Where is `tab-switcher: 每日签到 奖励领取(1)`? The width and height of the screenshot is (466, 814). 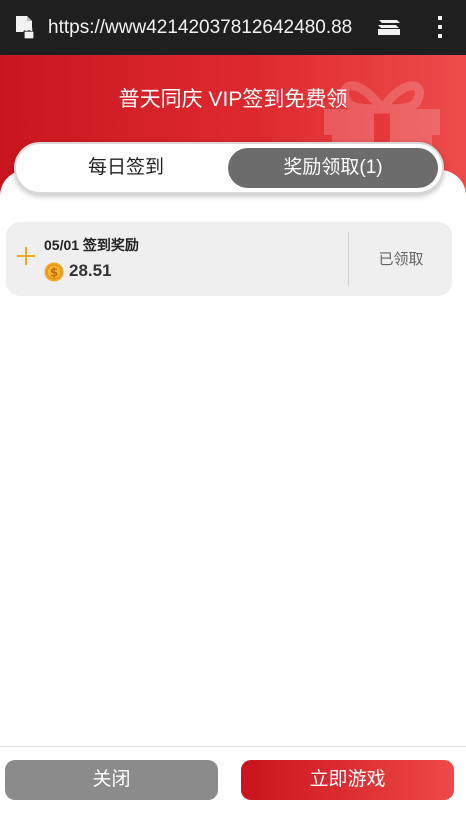
tab-switcher: 每日签到 奖励领取(1) is located at coordinates (229, 168).